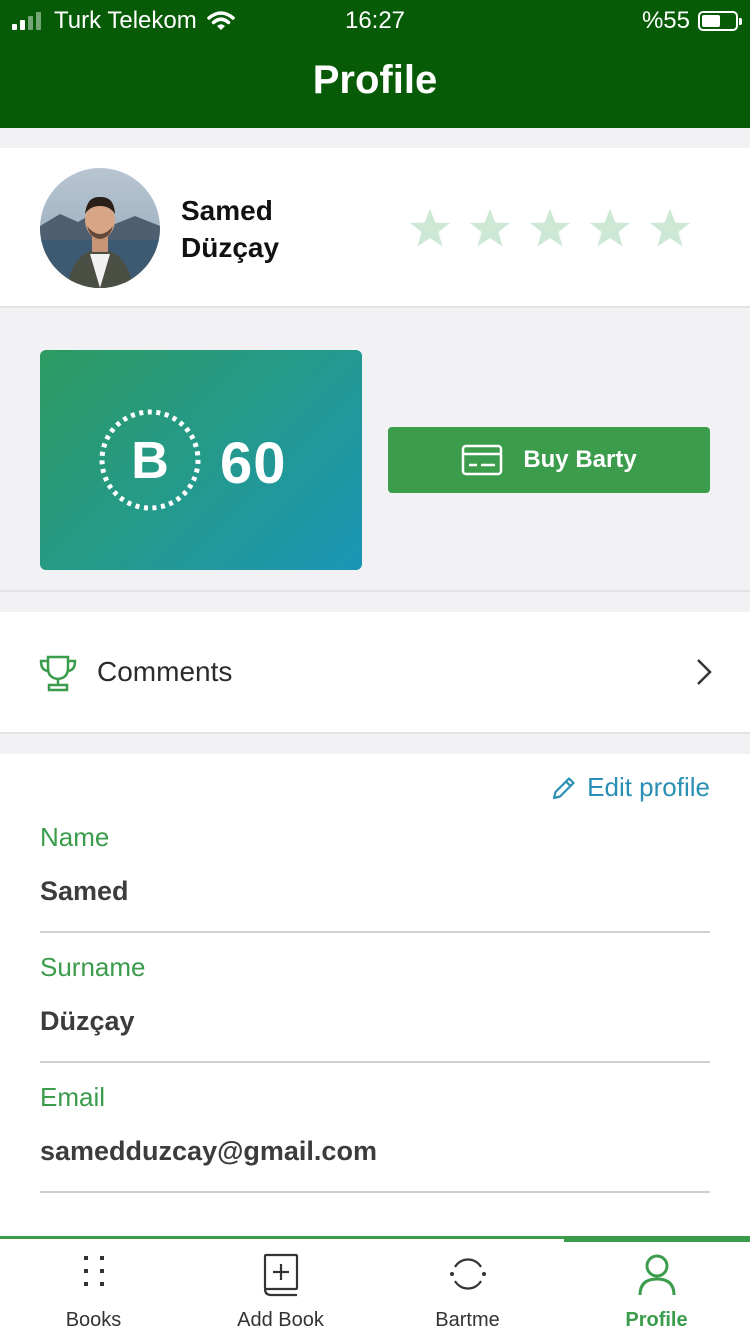 This screenshot has height=1334, width=750. Describe the element at coordinates (564, 787) in the screenshot. I see `pencil-icon` at that location.